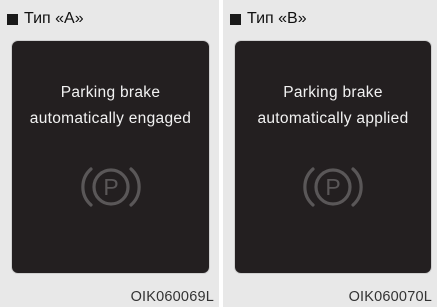  What do you see at coordinates (110, 118) in the screenshot?
I see `message-line-2: automatically engaged` at bounding box center [110, 118].